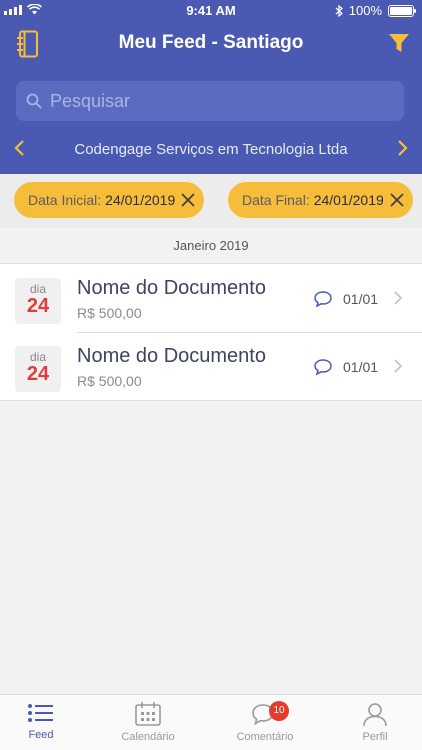 The image size is (422, 750). Describe the element at coordinates (276, 200) in the screenshot. I see `chip-label: Data Final:` at that location.